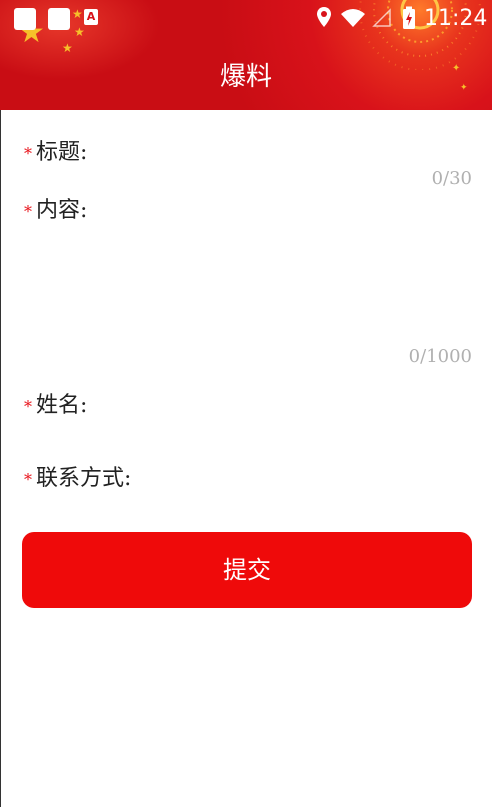  What do you see at coordinates (247, 570) in the screenshot?
I see `submit-button: 提交` at bounding box center [247, 570].